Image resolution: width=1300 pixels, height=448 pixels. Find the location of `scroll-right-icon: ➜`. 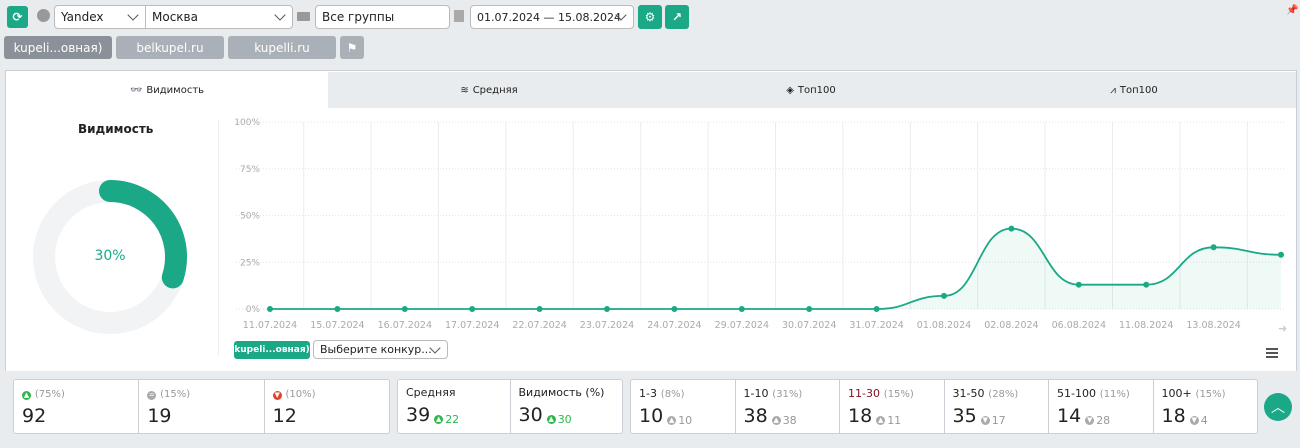

scroll-right-icon: ➜ is located at coordinates (1282, 328).